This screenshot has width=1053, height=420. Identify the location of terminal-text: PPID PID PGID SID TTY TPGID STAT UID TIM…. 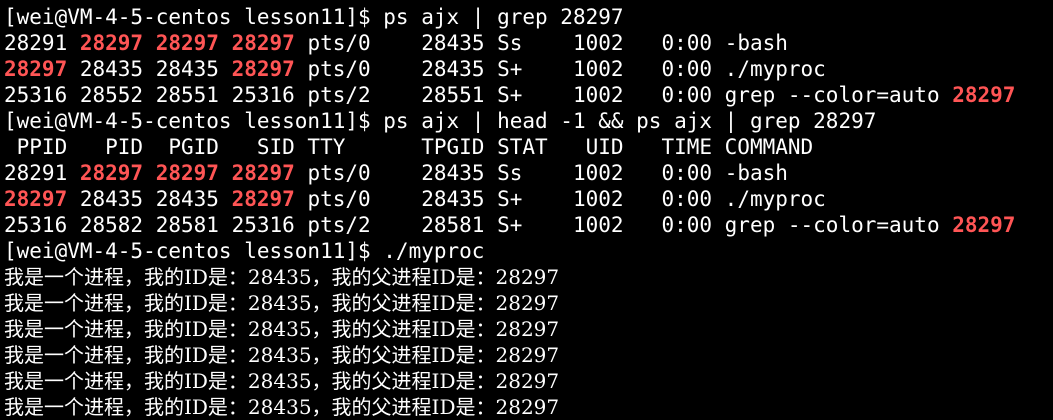
(409, 147).